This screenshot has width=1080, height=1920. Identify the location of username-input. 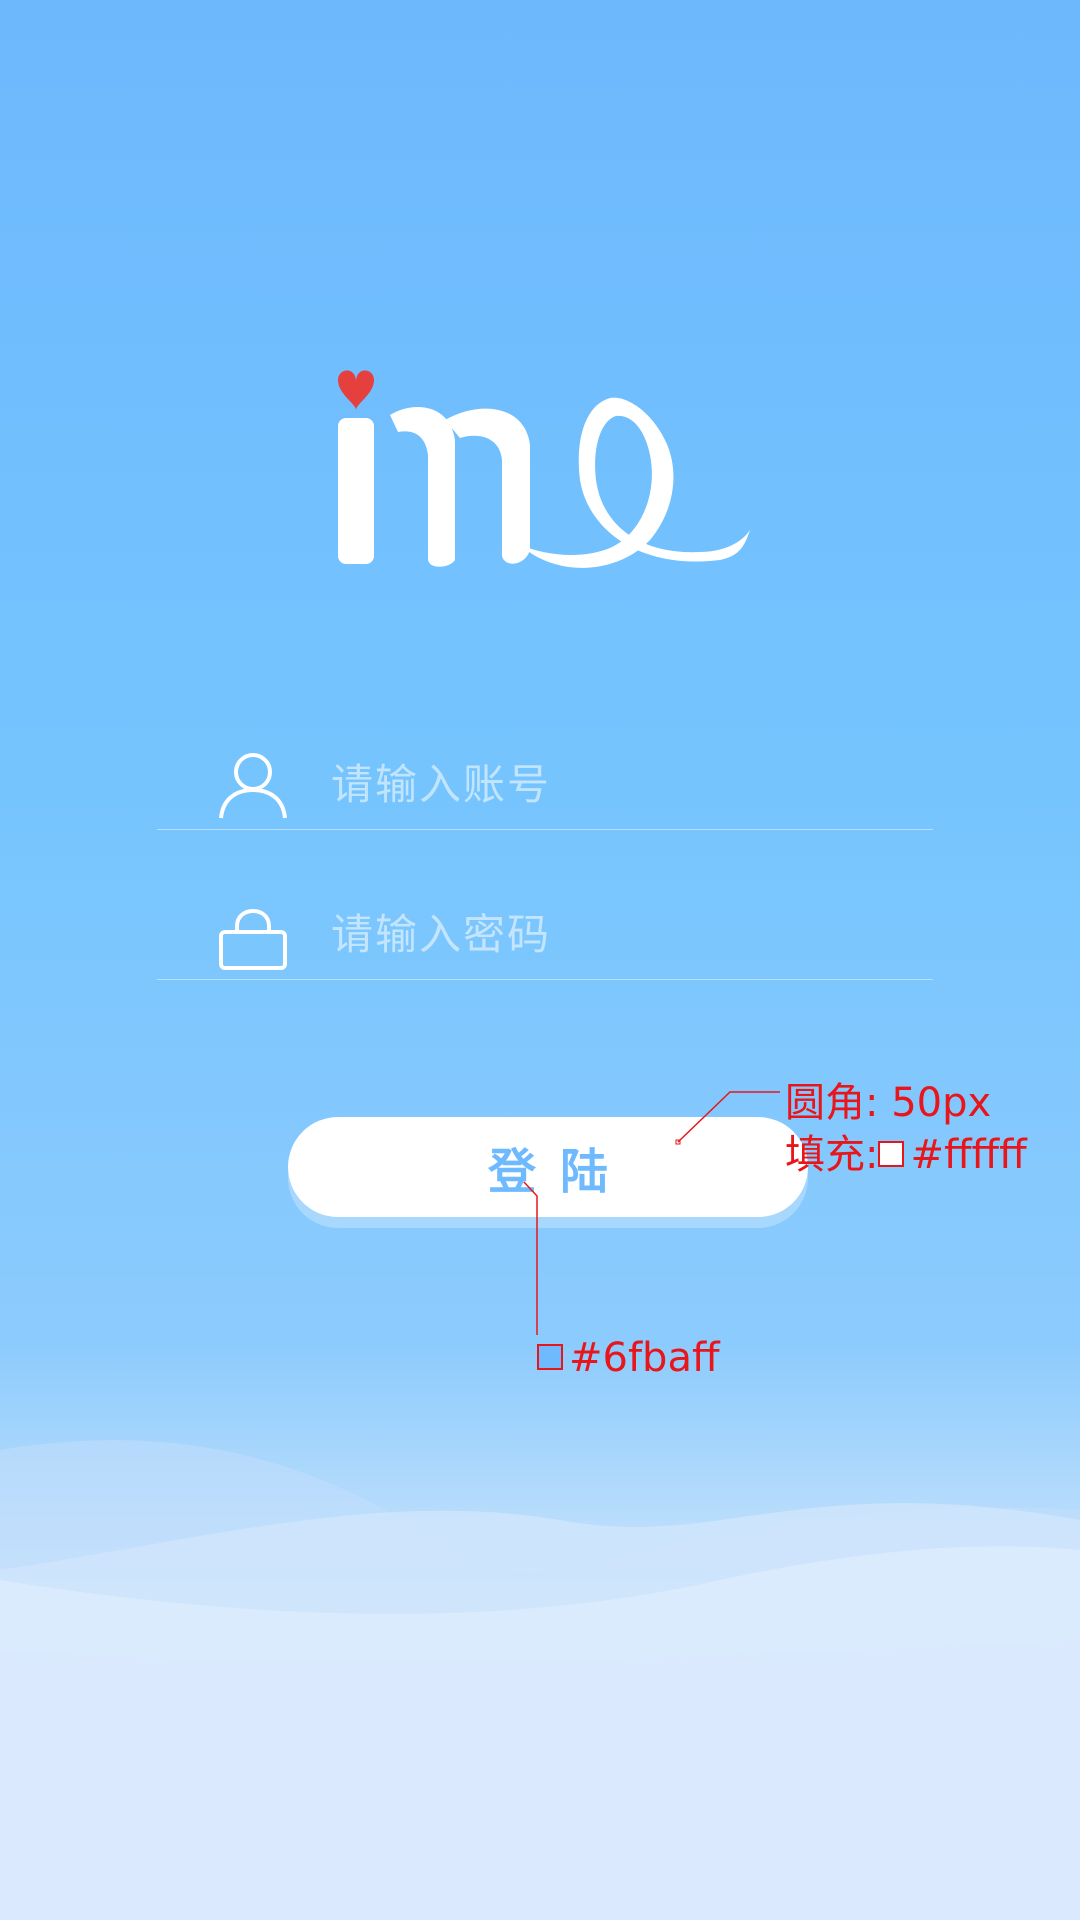
(621, 784).